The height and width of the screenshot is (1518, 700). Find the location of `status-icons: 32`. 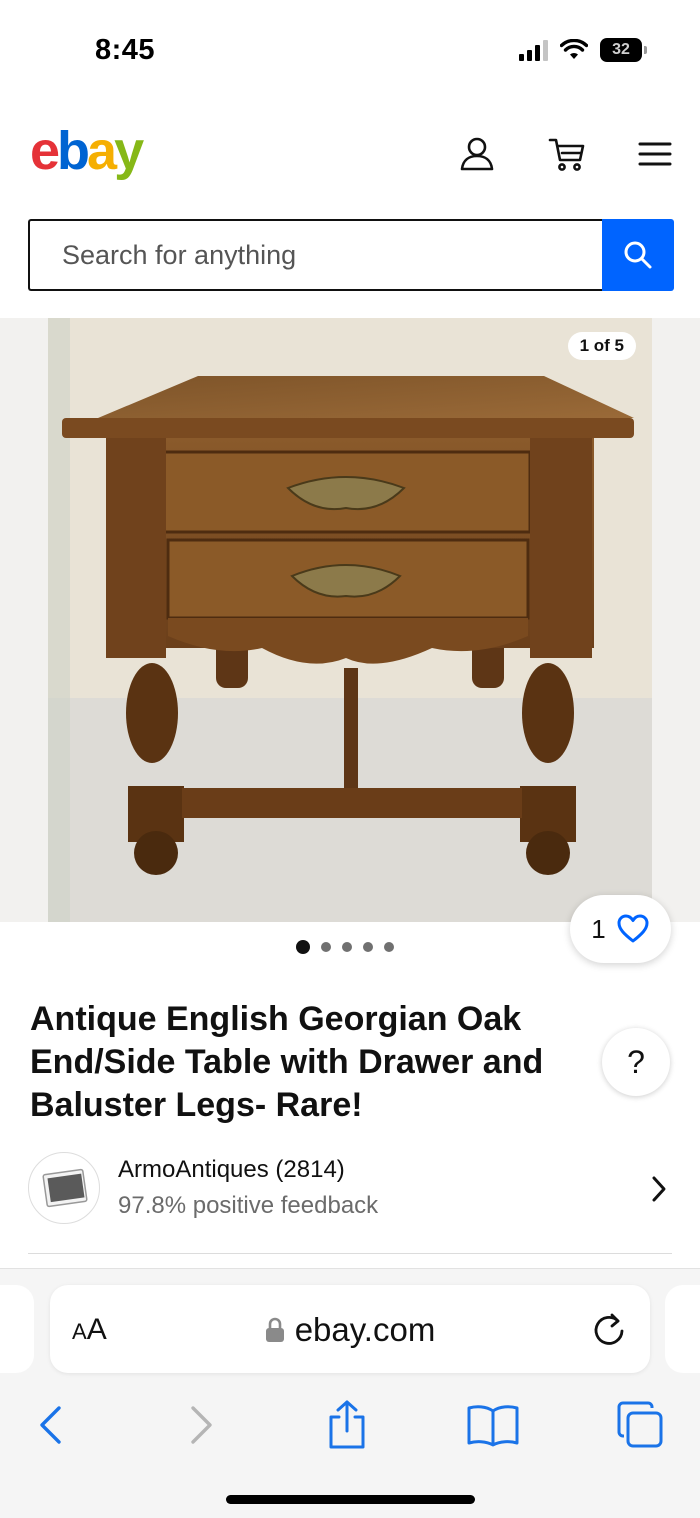

status-icons: 32 is located at coordinates (583, 50).